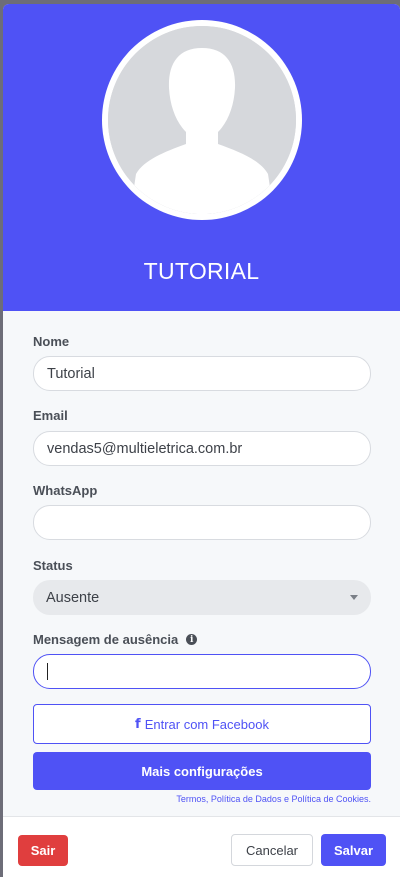 The height and width of the screenshot is (877, 400). What do you see at coordinates (202, 771) in the screenshot?
I see `more-settings-button: Mais configurações` at bounding box center [202, 771].